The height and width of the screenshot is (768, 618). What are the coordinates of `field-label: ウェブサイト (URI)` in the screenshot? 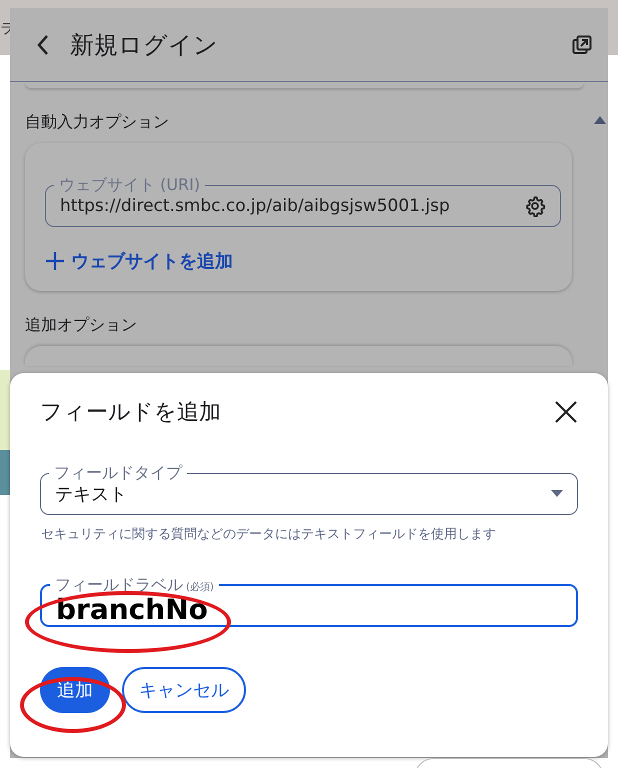 It's located at (130, 185).